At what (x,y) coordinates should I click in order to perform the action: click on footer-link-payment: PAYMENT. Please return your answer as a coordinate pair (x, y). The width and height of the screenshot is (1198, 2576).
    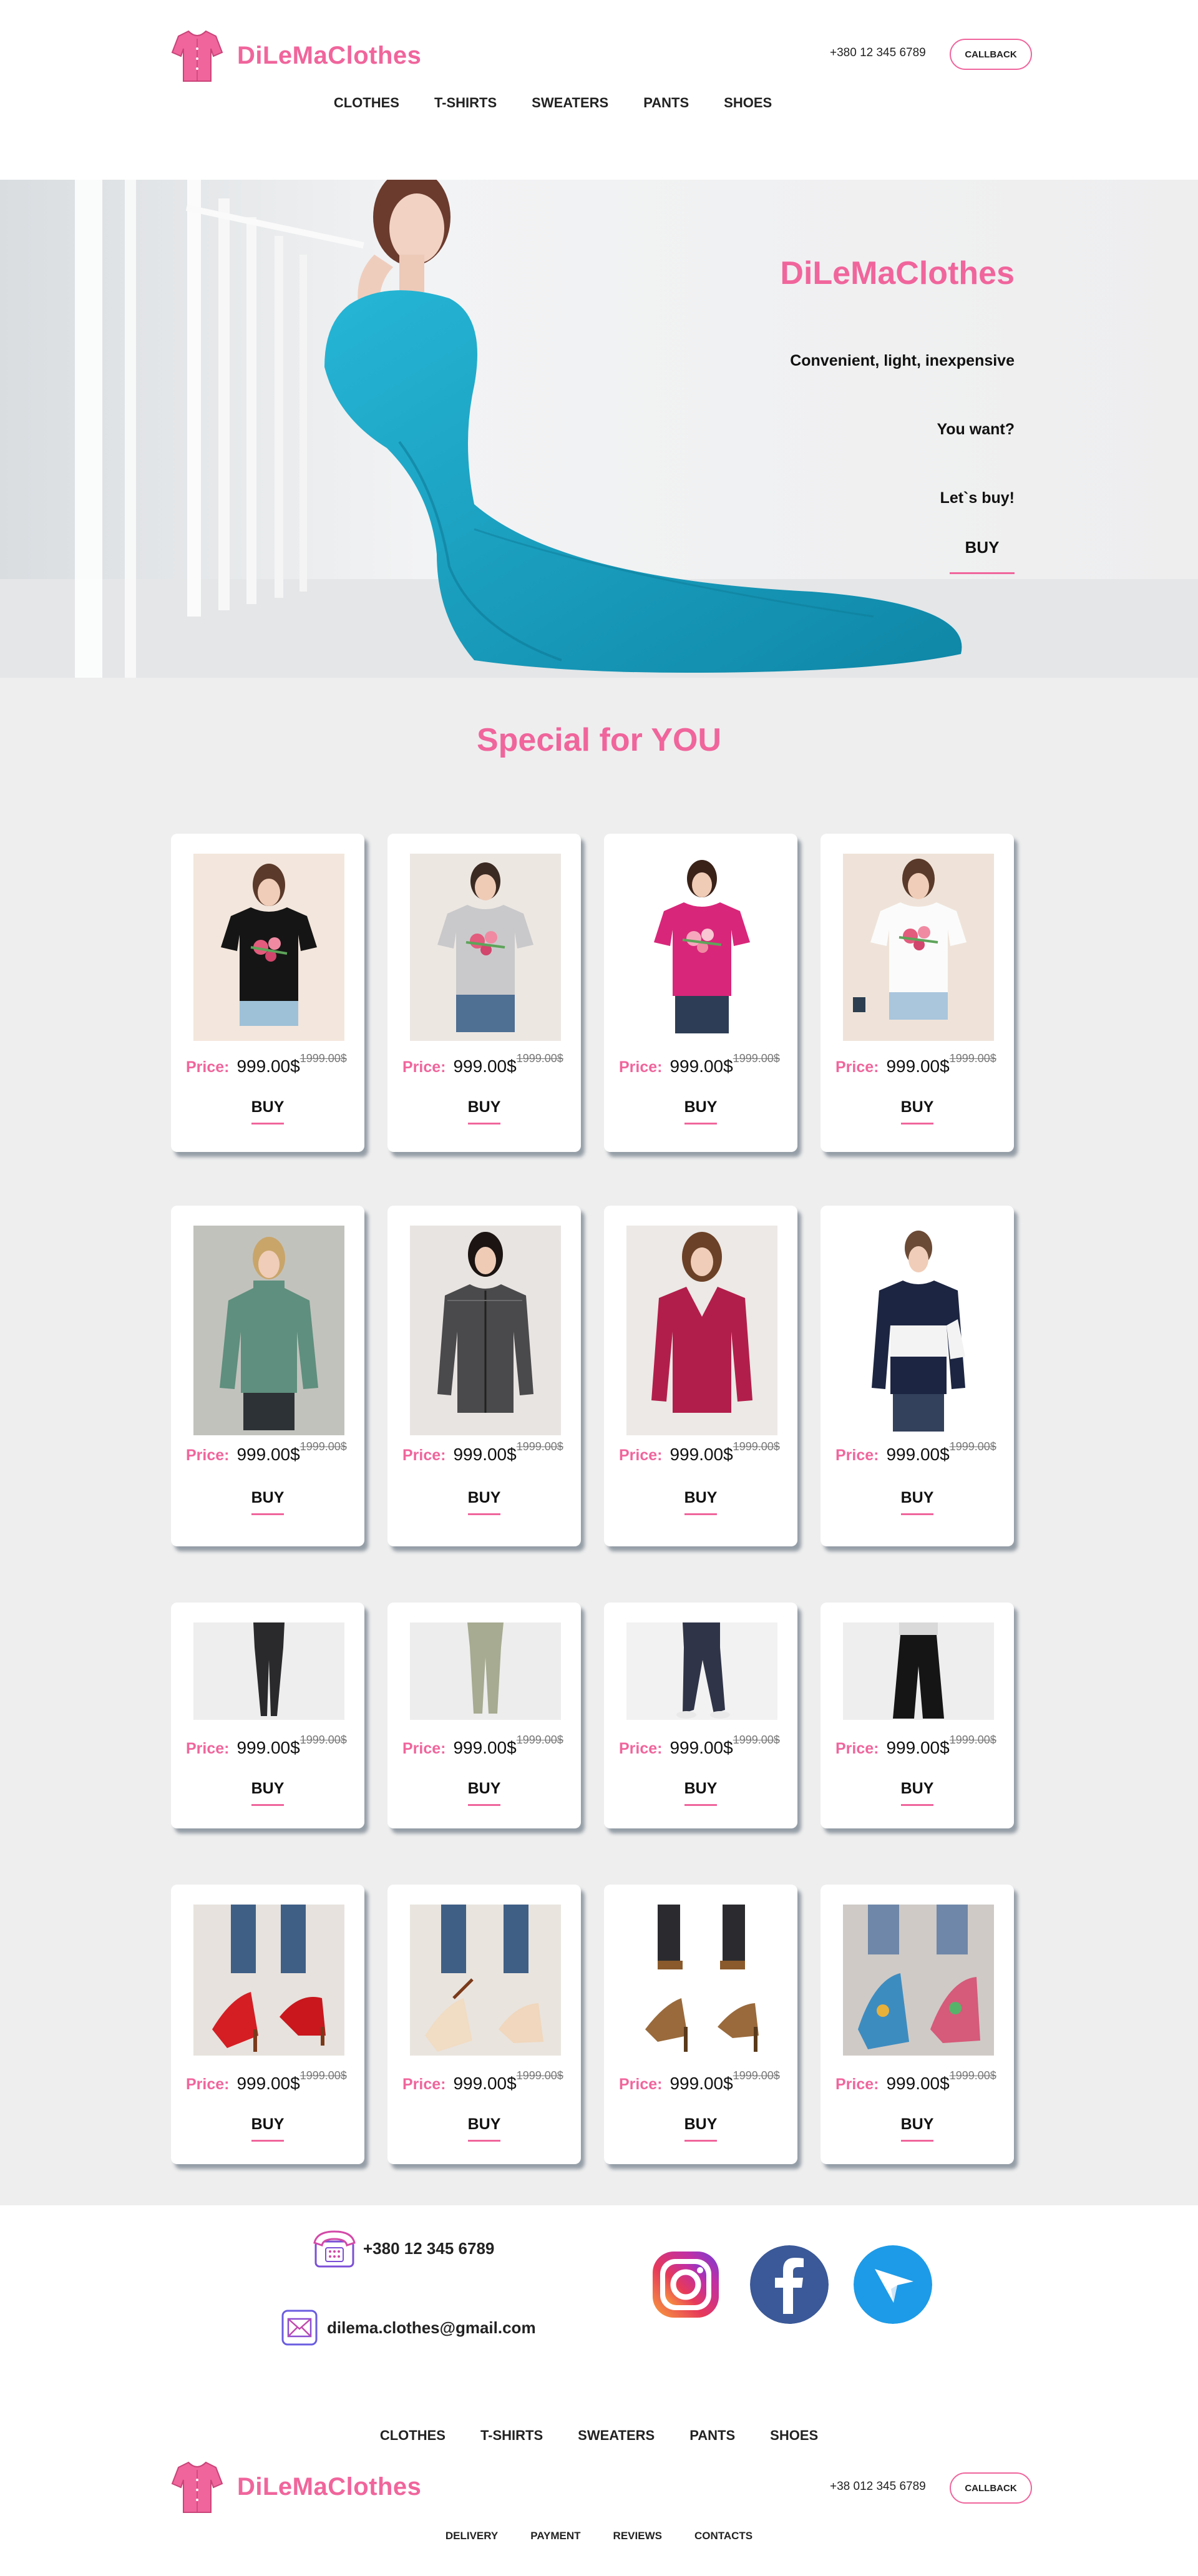
    Looking at the image, I should click on (555, 2536).